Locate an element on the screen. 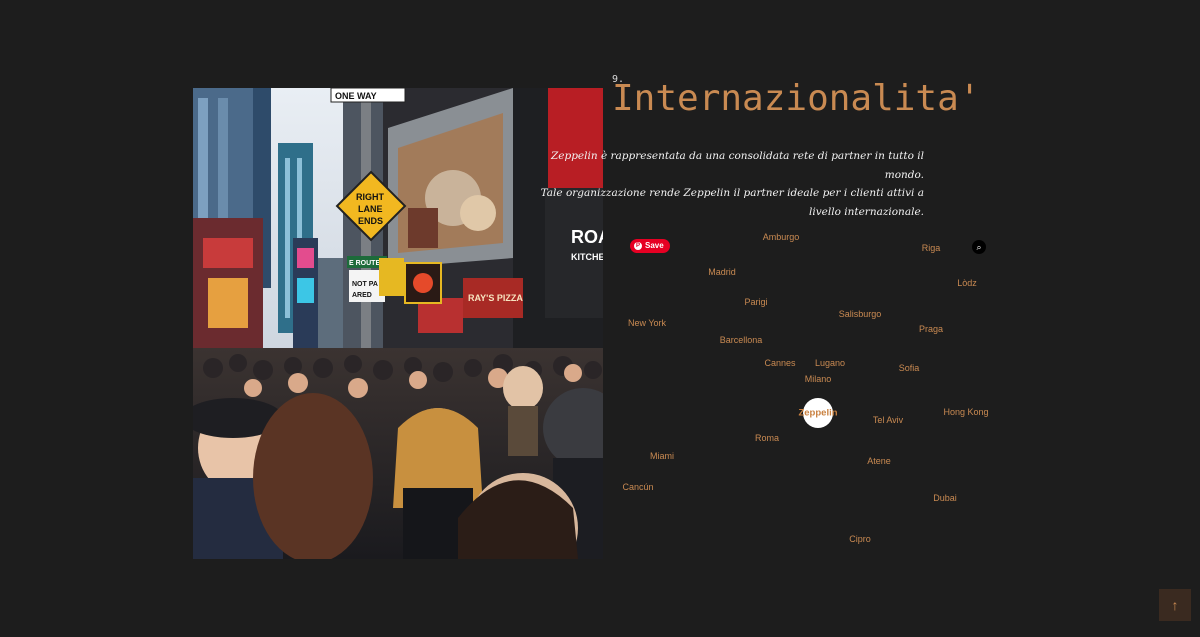  roast-sign: ROAS is located at coordinates (587, 237).